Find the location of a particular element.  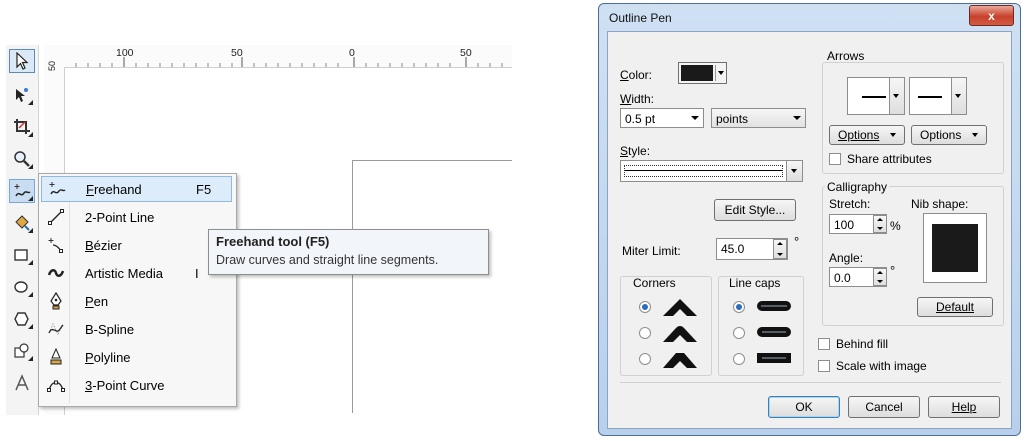

share-attributes-label: Share attributes is located at coordinates (889, 159).